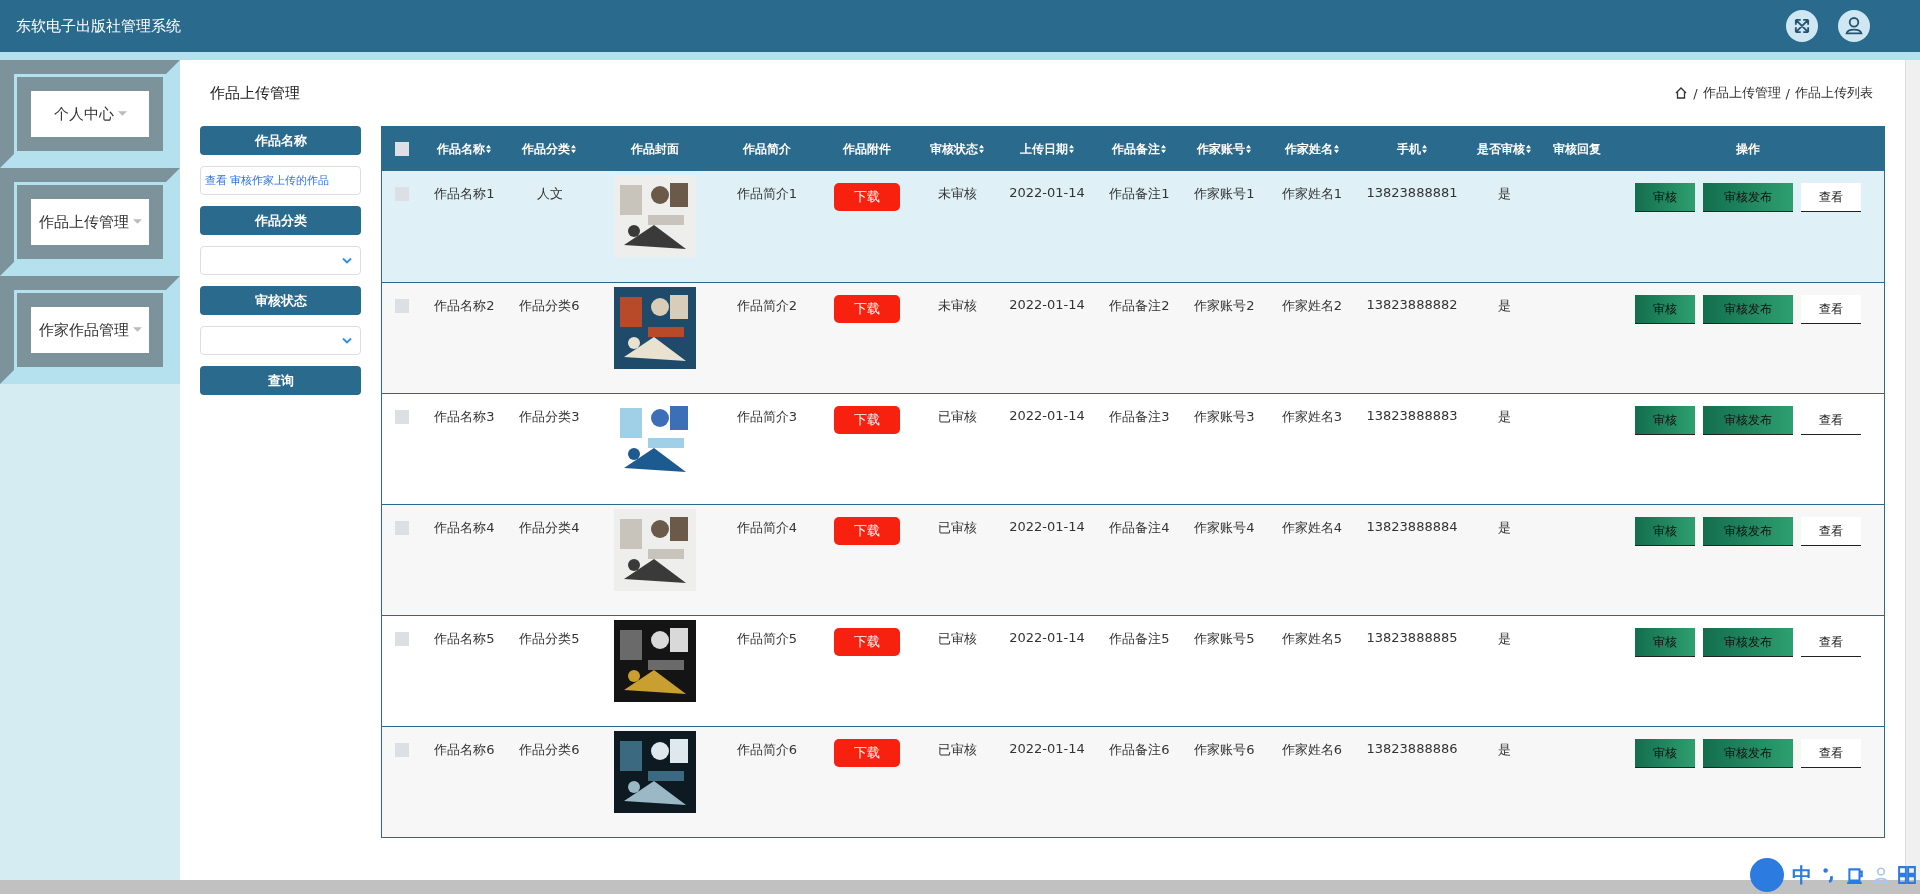  What do you see at coordinates (98, 26) in the screenshot?
I see `app-title: 东软电子出版社管理系统` at bounding box center [98, 26].